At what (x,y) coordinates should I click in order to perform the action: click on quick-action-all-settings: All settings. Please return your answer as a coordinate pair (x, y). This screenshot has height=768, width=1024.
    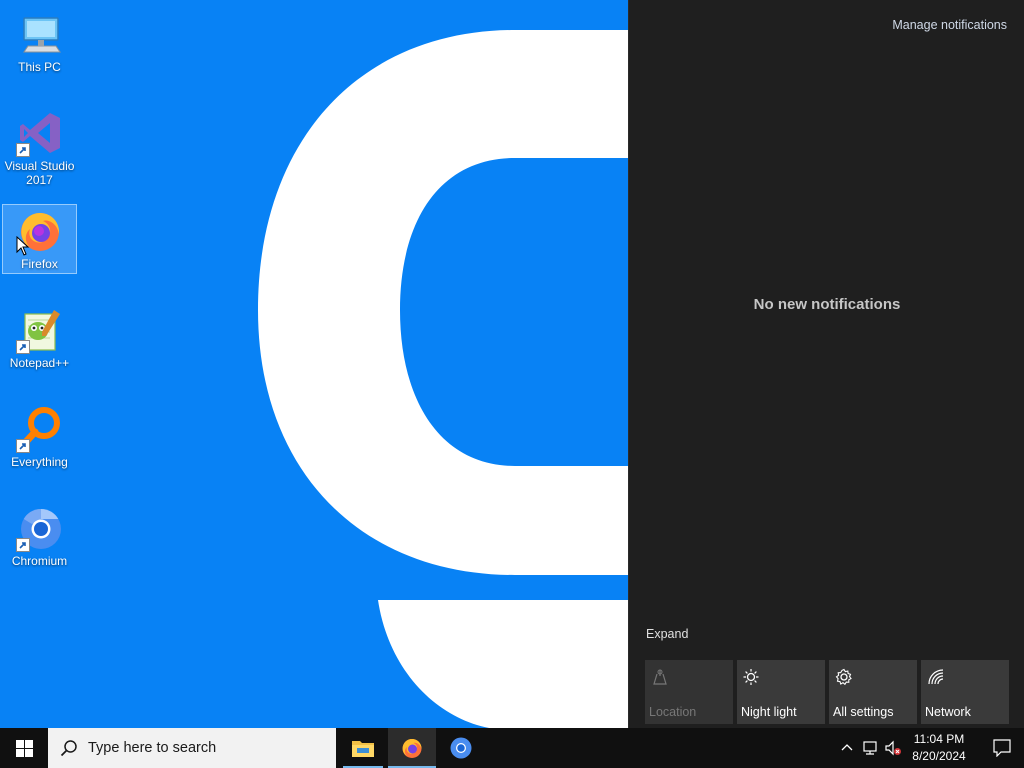
    Looking at the image, I should click on (873, 692).